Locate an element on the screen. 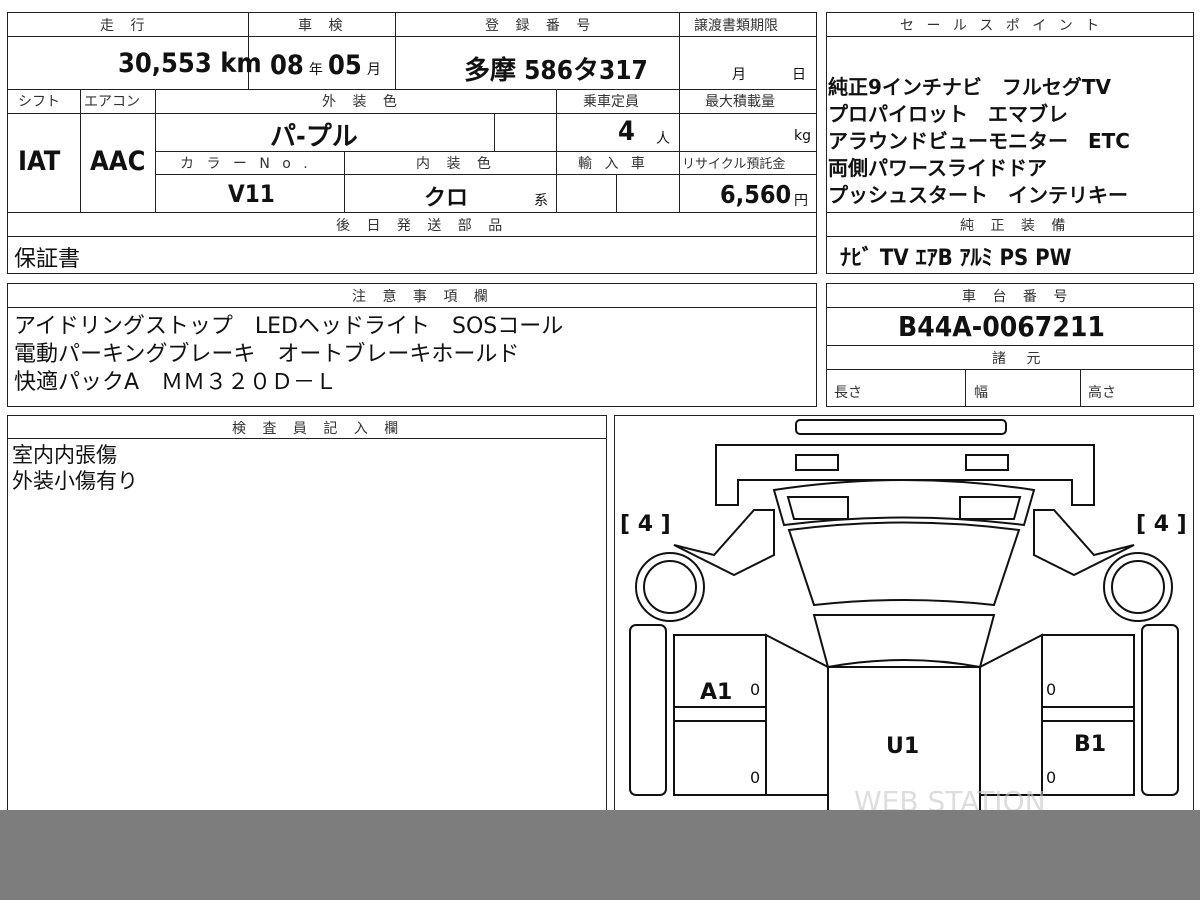 This screenshot has height=900, width=1200. recycle-value: 6,560 is located at coordinates (756, 194).